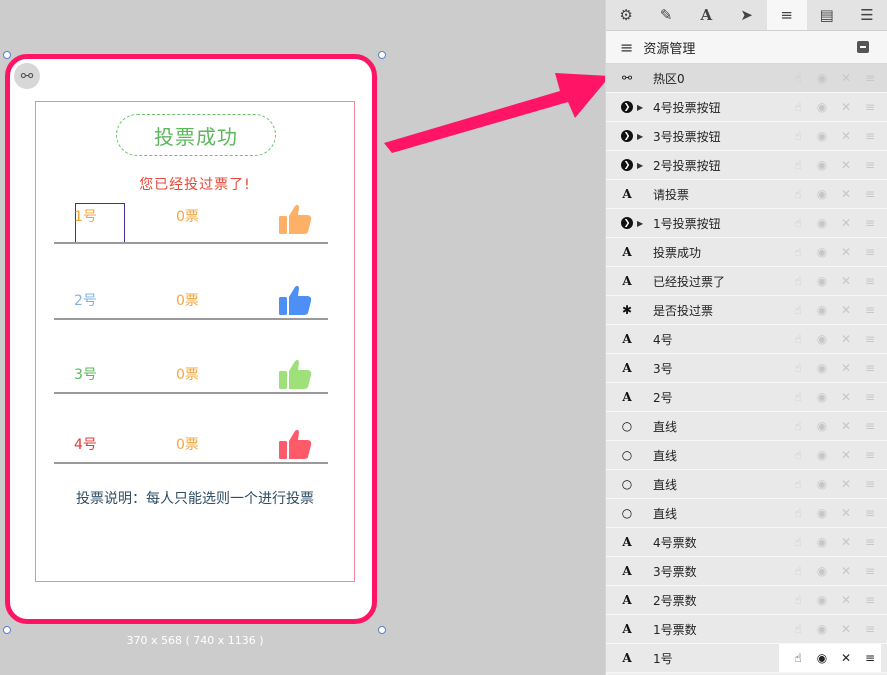  I want to click on layer-row: ❯ ▶ 4号投票按钮 ☝ ◉ ✕ ≡, so click(746, 107).